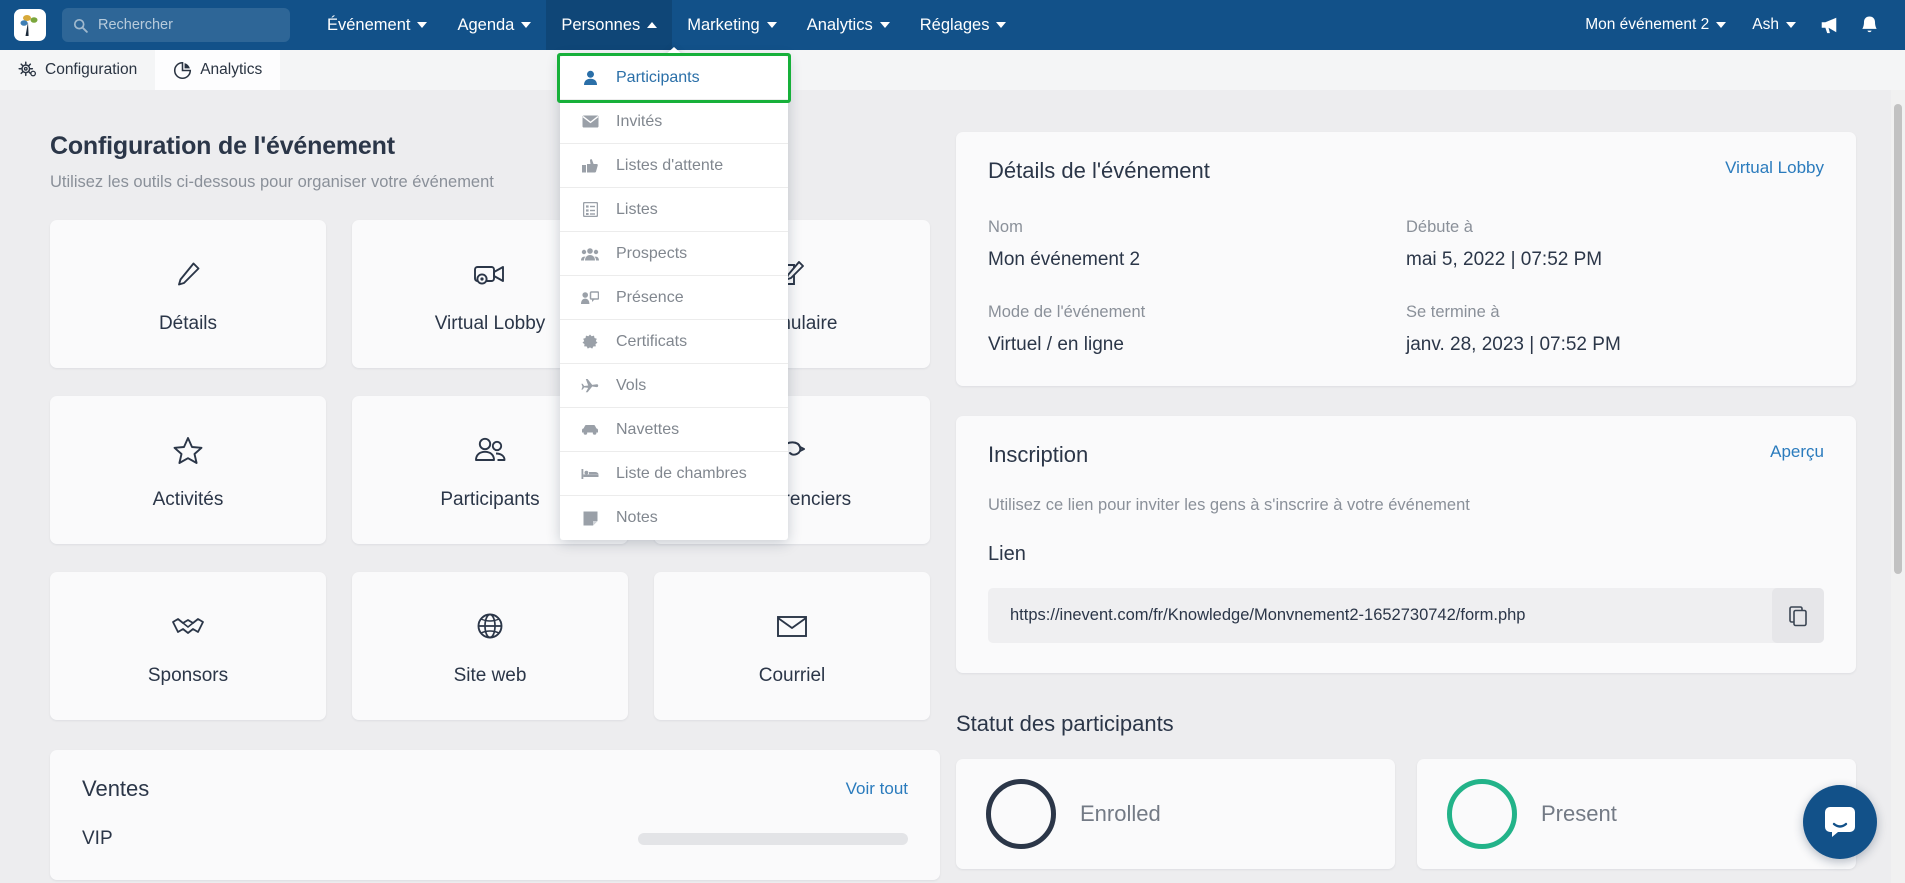 Image resolution: width=1905 pixels, height=883 pixels. I want to click on enrolled-ring-chart, so click(1021, 814).